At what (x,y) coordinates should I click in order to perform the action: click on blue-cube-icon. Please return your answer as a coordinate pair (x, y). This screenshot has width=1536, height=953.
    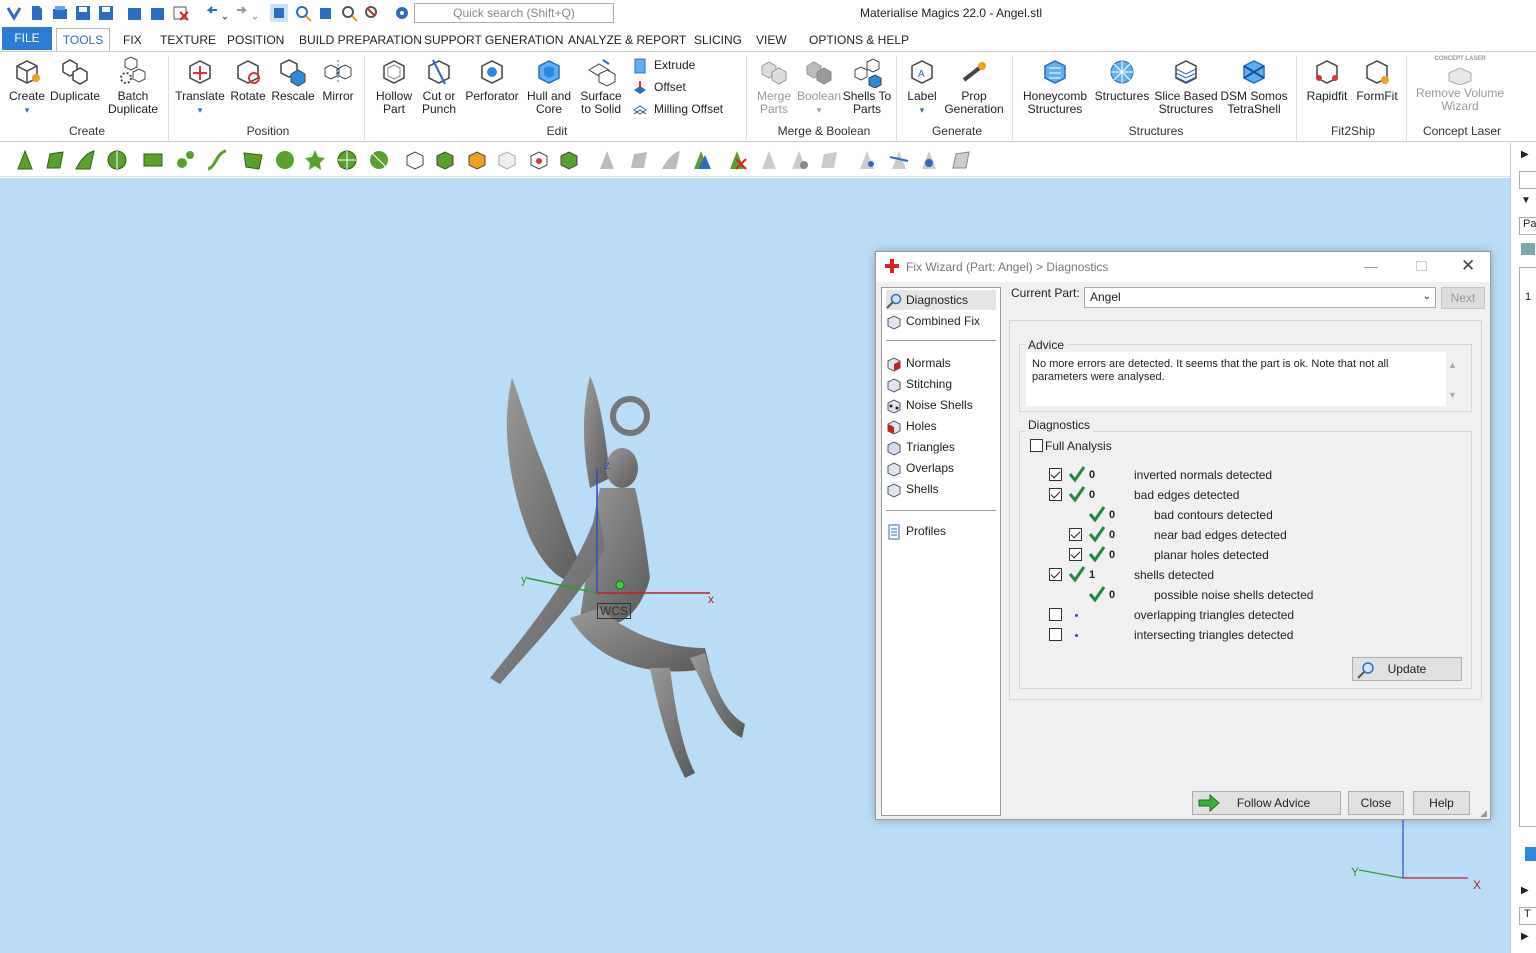
    Looking at the image, I should click on (1530, 854).